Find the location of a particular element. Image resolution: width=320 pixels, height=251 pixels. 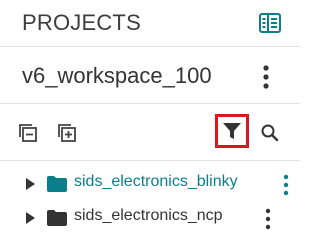

tree-item-sids-electronics-blinky: sids_electronics_blinky is located at coordinates (150, 184).